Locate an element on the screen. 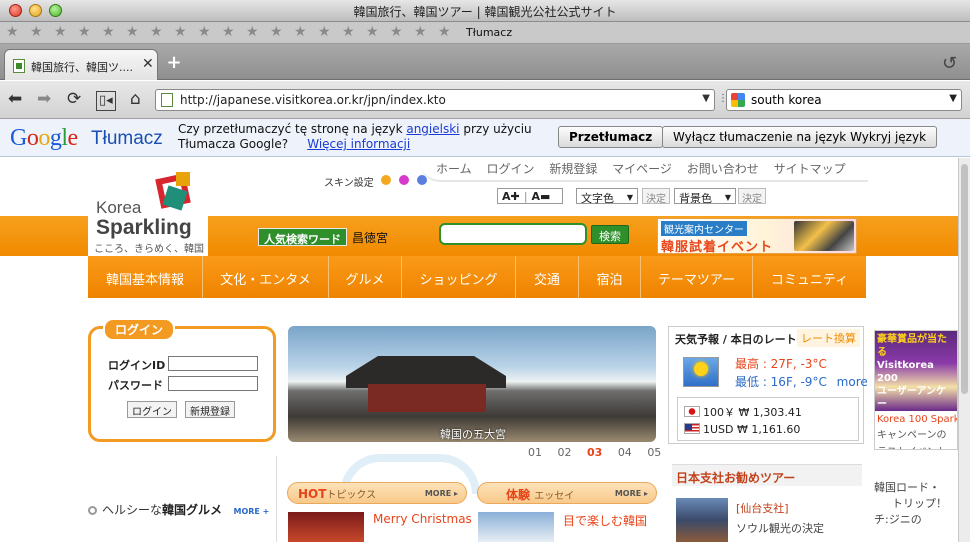 This screenshot has width=970, height=542. rate-convert-tab: レート換算 is located at coordinates (828, 338).